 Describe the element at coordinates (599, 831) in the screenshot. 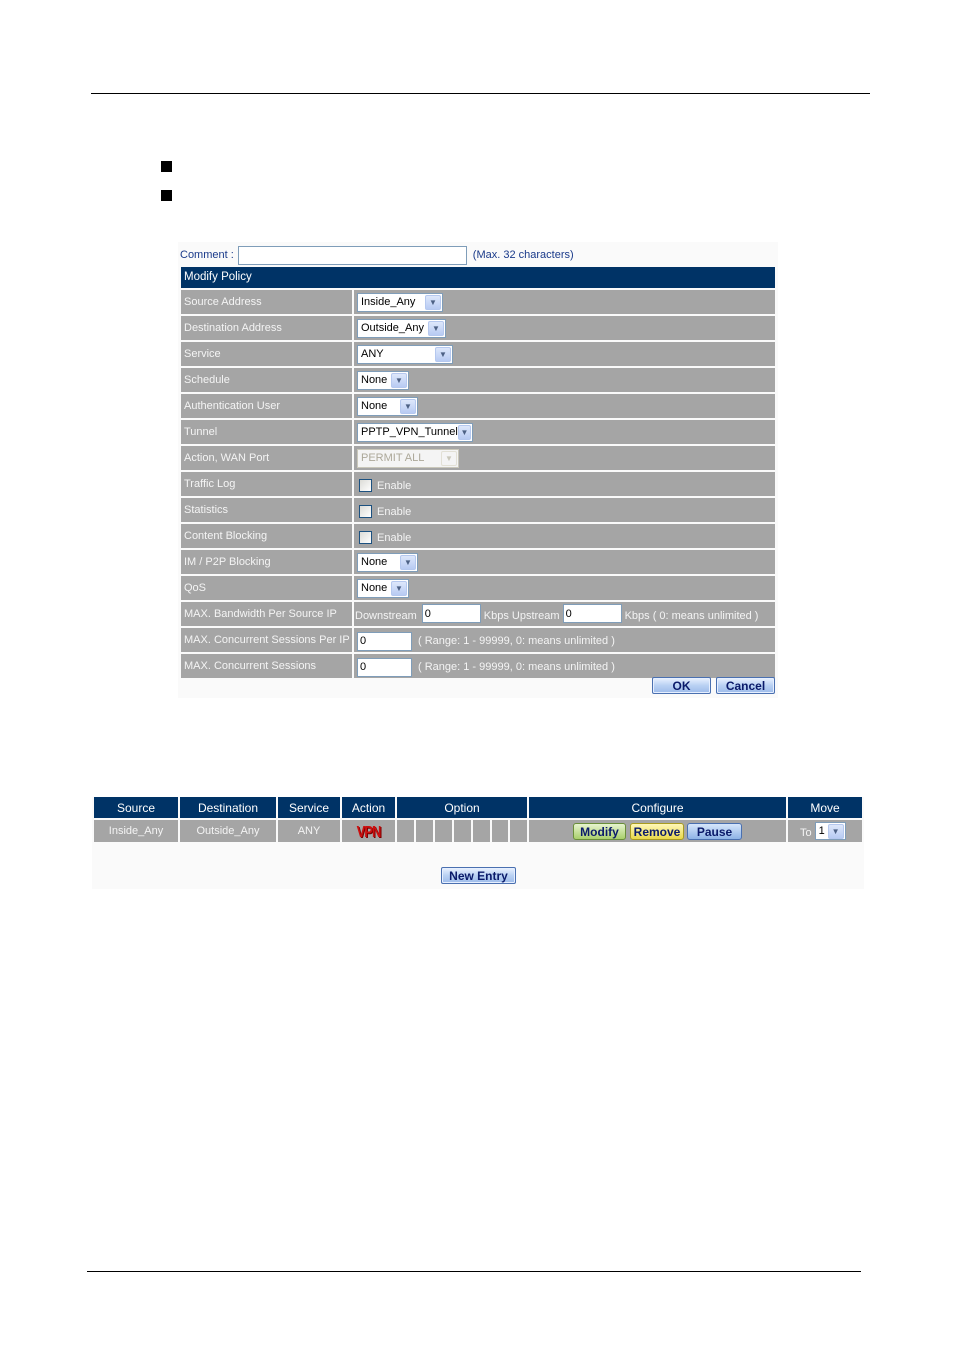

I see `modify-button: Modify` at that location.